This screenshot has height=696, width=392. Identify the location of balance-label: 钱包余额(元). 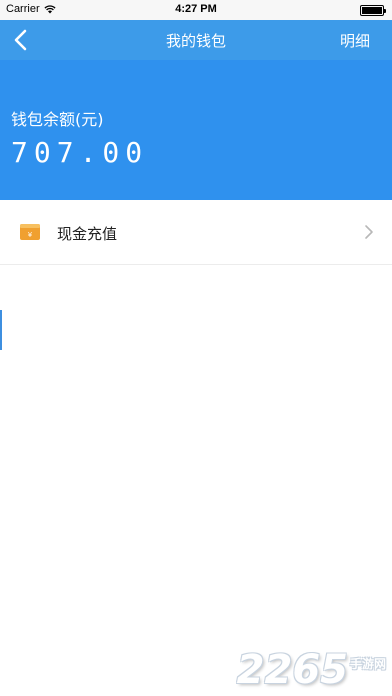
(57, 119).